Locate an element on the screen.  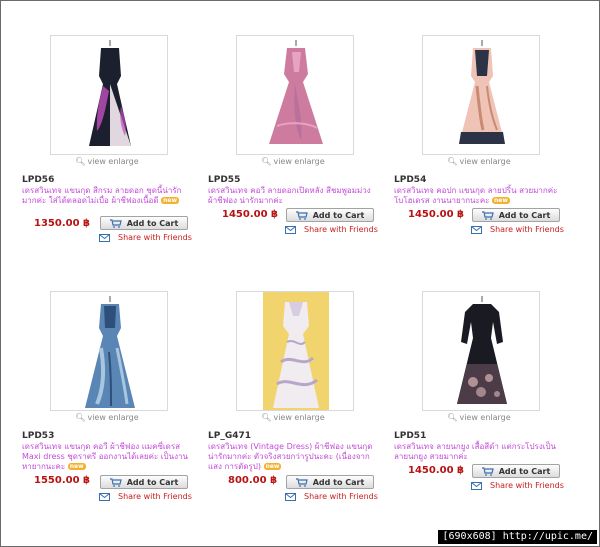
product-price: 1550.00 ฿ is located at coordinates (62, 480).